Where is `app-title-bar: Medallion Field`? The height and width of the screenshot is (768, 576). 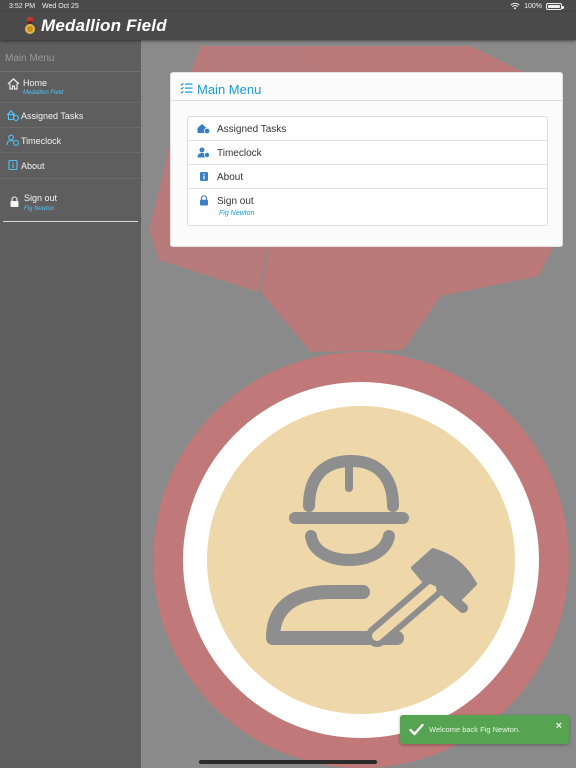
app-title-bar: Medallion Field is located at coordinates (288, 26).